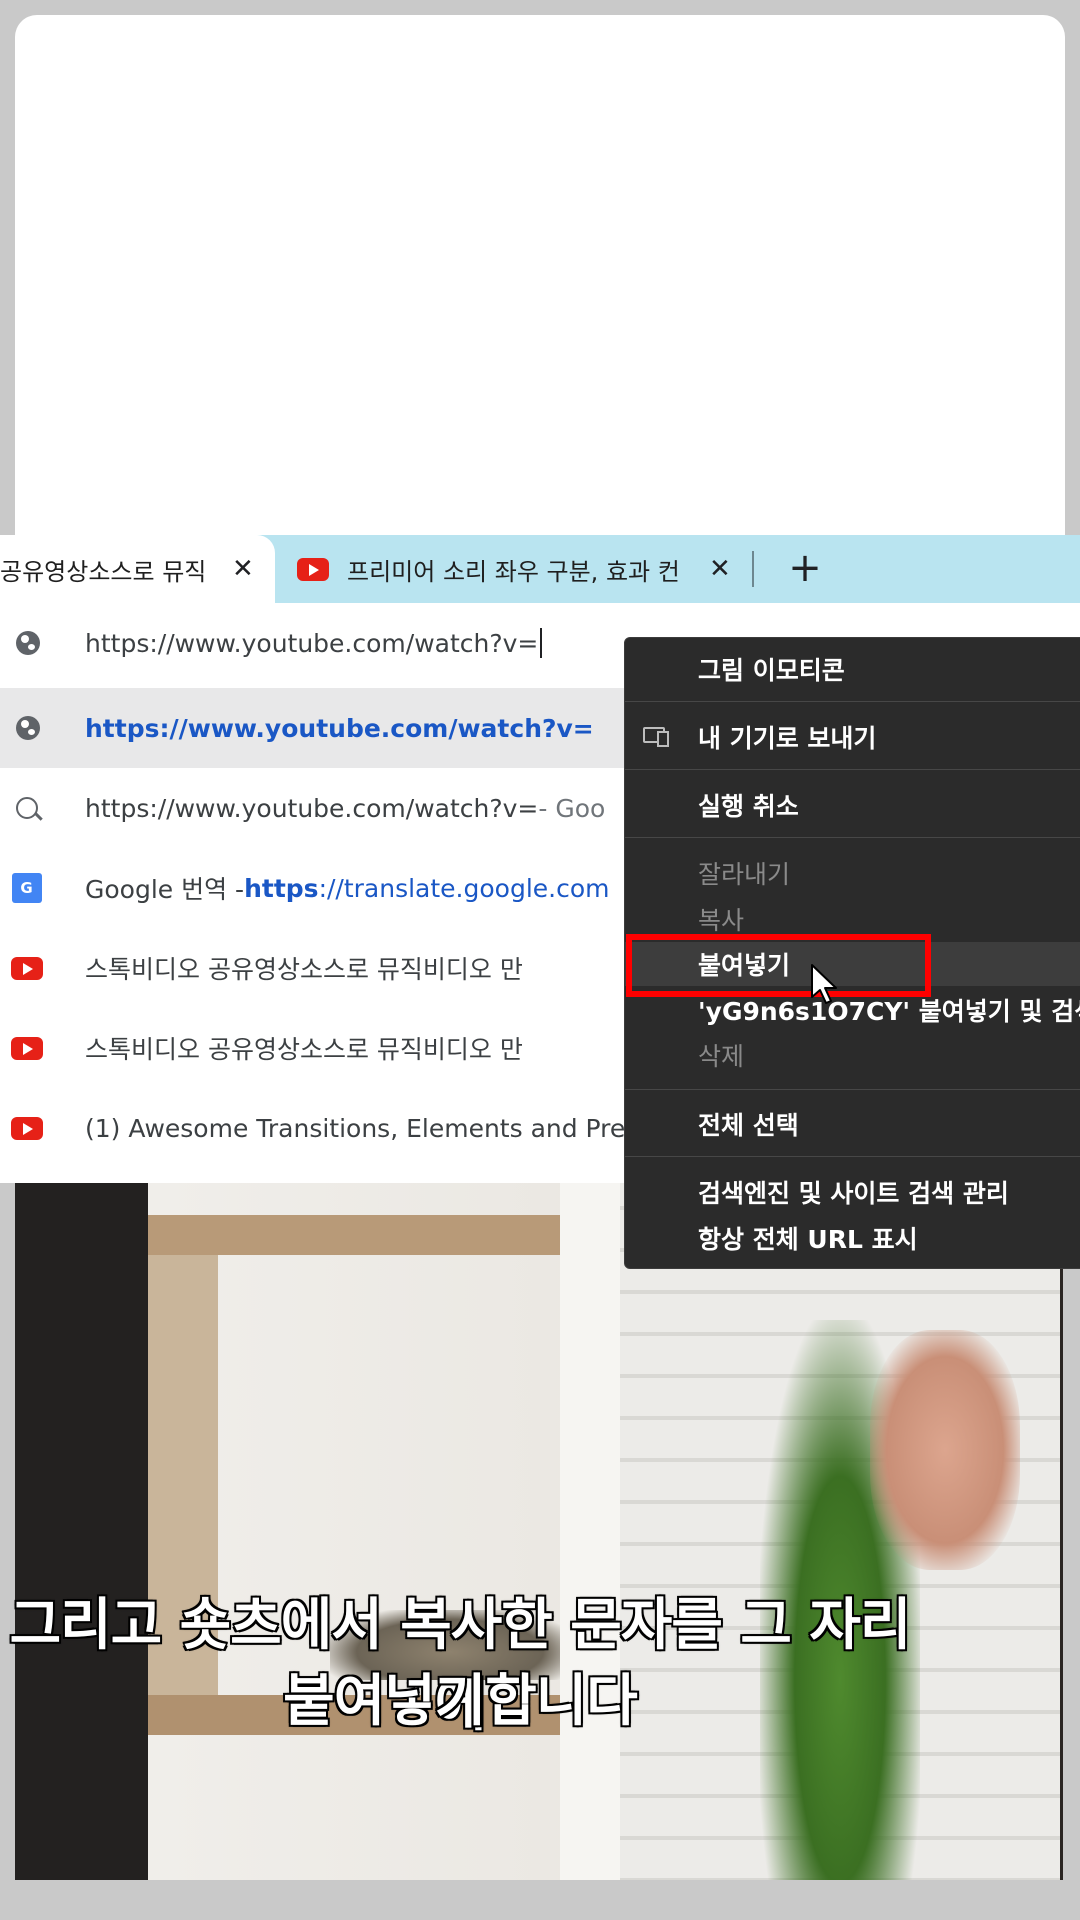 Image resolution: width=1080 pixels, height=1920 pixels. Describe the element at coordinates (656, 737) in the screenshot. I see `device-icon` at that location.